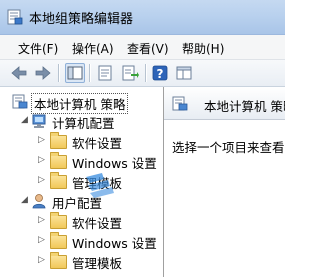 Image resolution: width=320 pixels, height=277 pixels. I want to click on title-bar: 本地组策略编辑器, so click(142, 17).